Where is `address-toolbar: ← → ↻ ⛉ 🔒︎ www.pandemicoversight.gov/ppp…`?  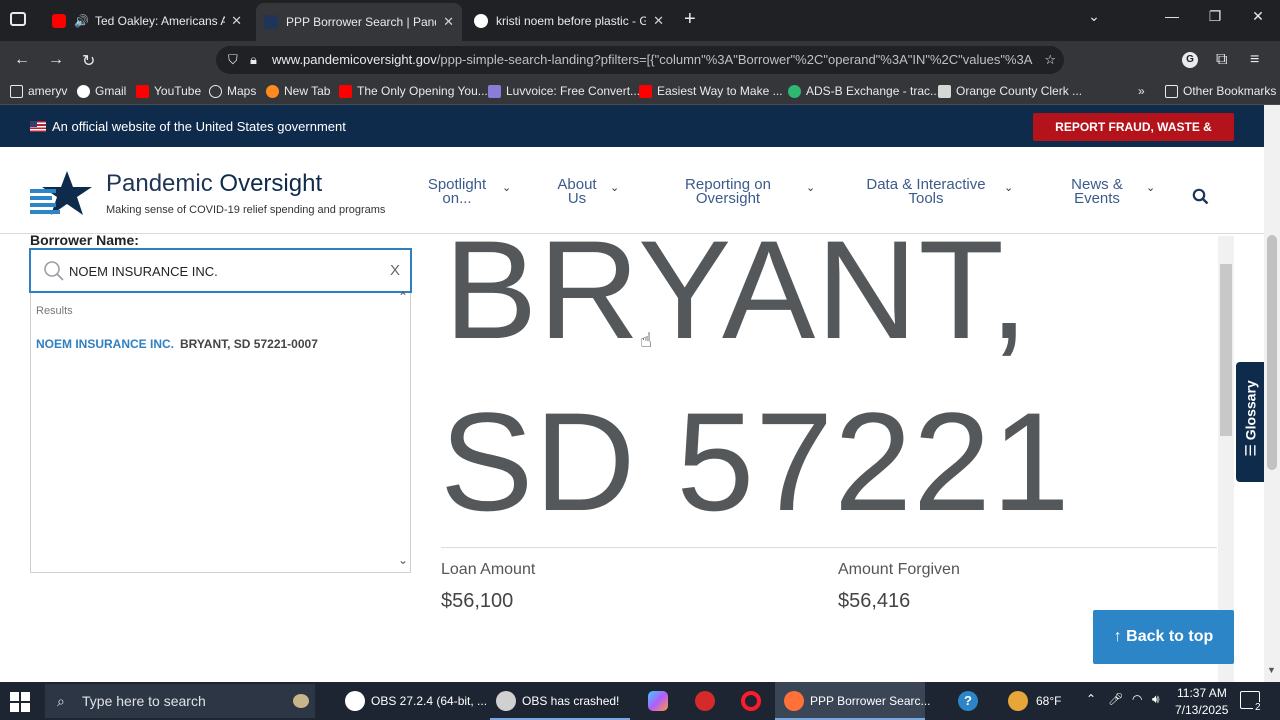 address-toolbar: ← → ↻ ⛉ 🔒︎ www.pandemicoversight.gov/ppp… is located at coordinates (640, 60).